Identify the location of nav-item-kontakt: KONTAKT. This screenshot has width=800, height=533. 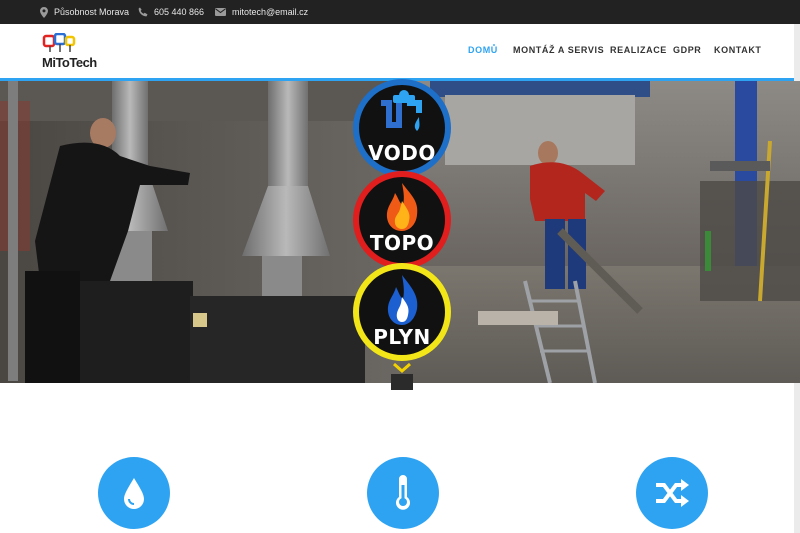
(738, 50).